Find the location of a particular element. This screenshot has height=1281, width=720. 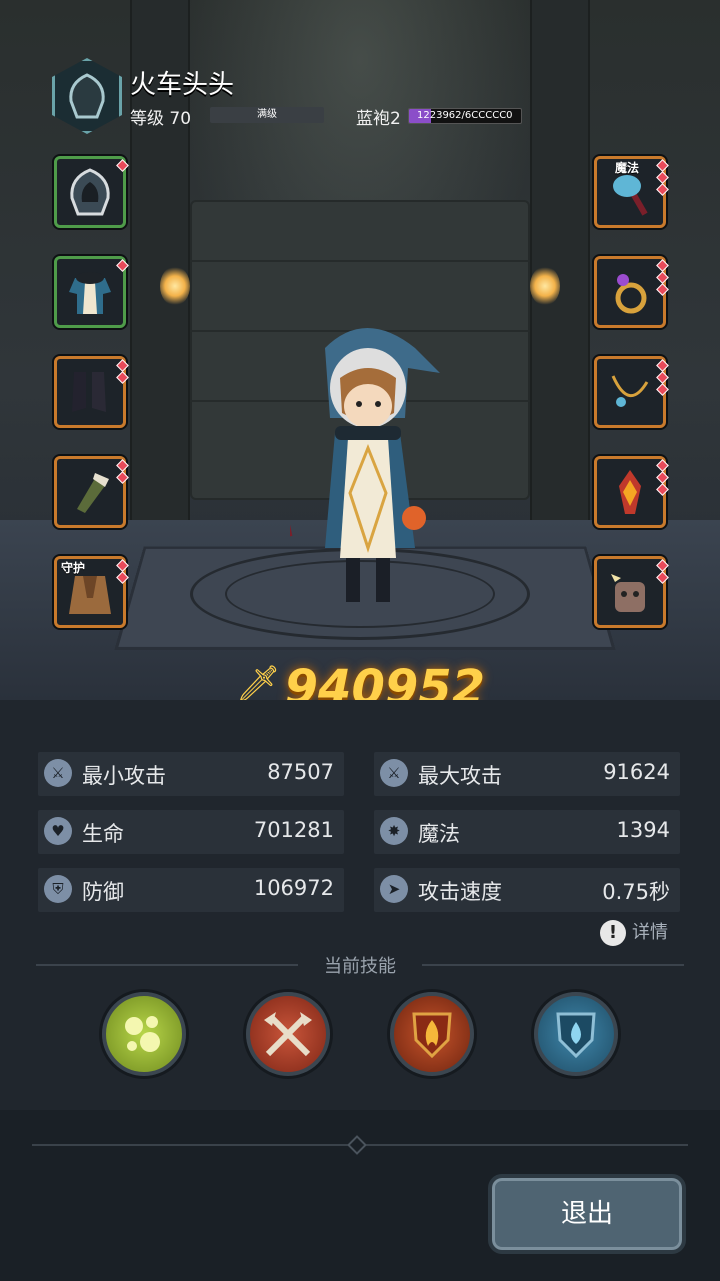

heart-icon: ♥ is located at coordinates (58, 831).